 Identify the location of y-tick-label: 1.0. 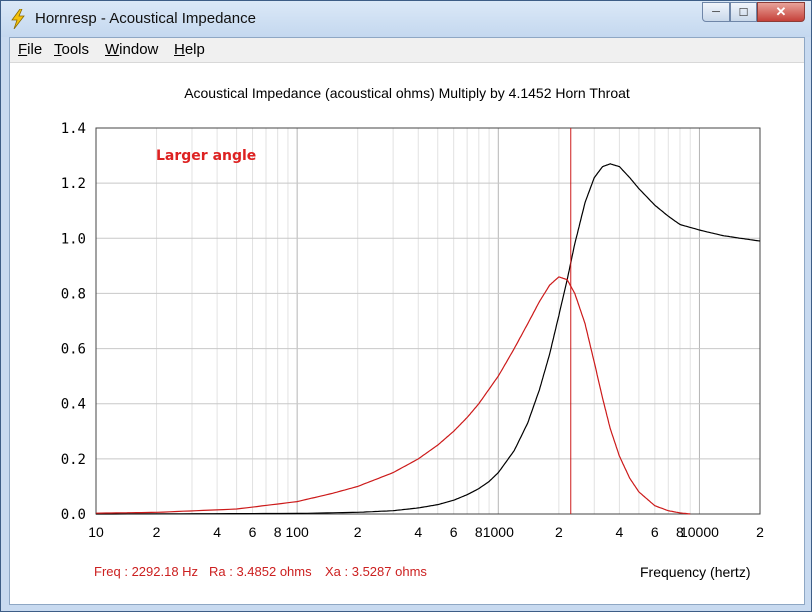
(73, 239).